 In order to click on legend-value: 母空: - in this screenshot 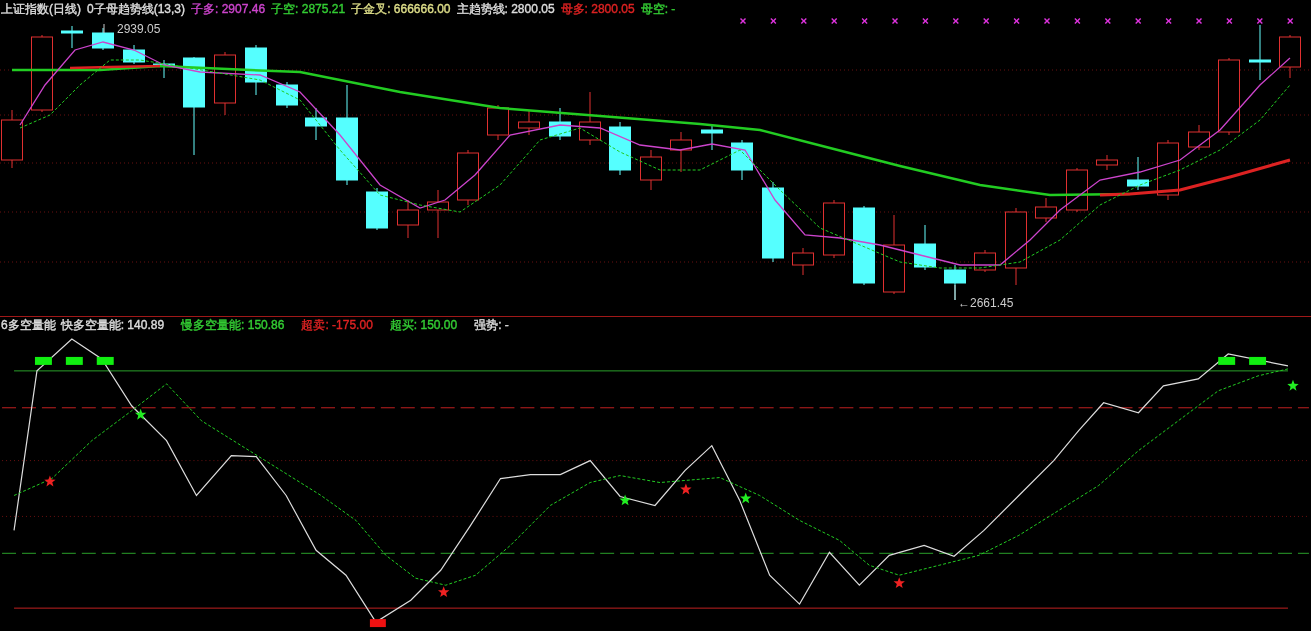, I will do `click(658, 9)`.